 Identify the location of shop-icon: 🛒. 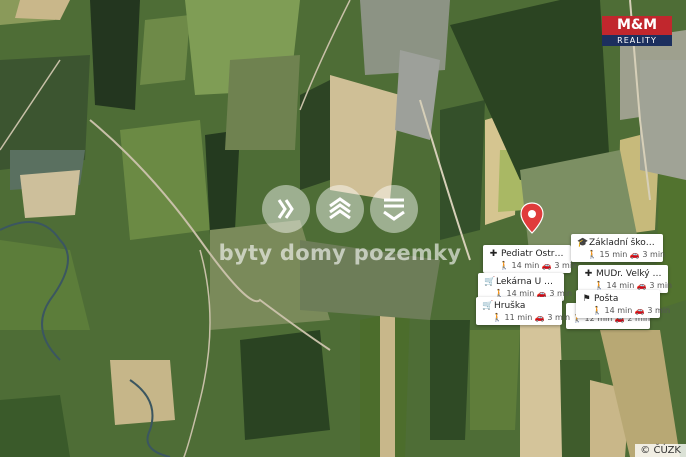
(488, 306).